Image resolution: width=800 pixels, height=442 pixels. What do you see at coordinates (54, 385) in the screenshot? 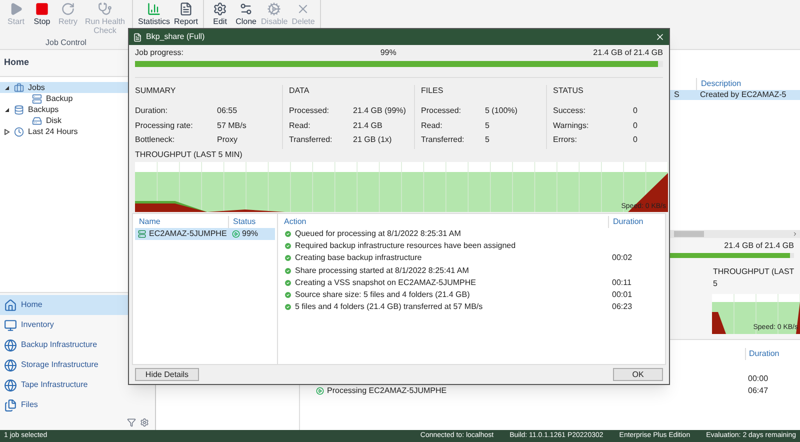
I see `nav-label: Tape Infrastructure` at bounding box center [54, 385].